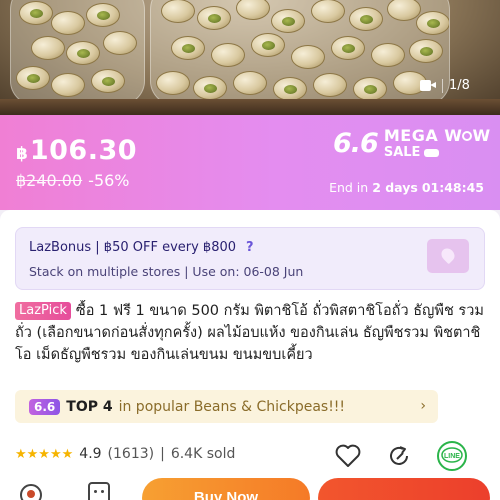 This screenshot has height=500, width=500. I want to click on chevron-right-icon: ›, so click(423, 406).